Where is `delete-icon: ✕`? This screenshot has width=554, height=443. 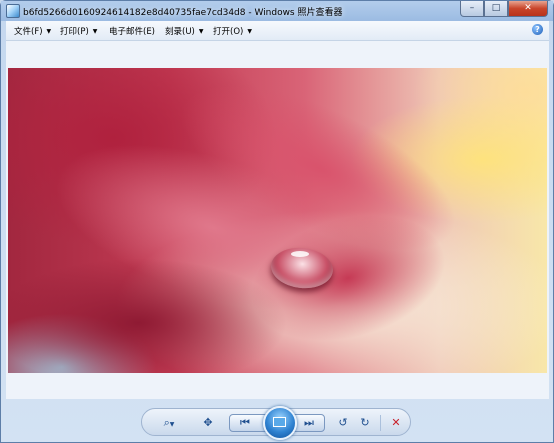 delete-icon: ✕ is located at coordinates (396, 422).